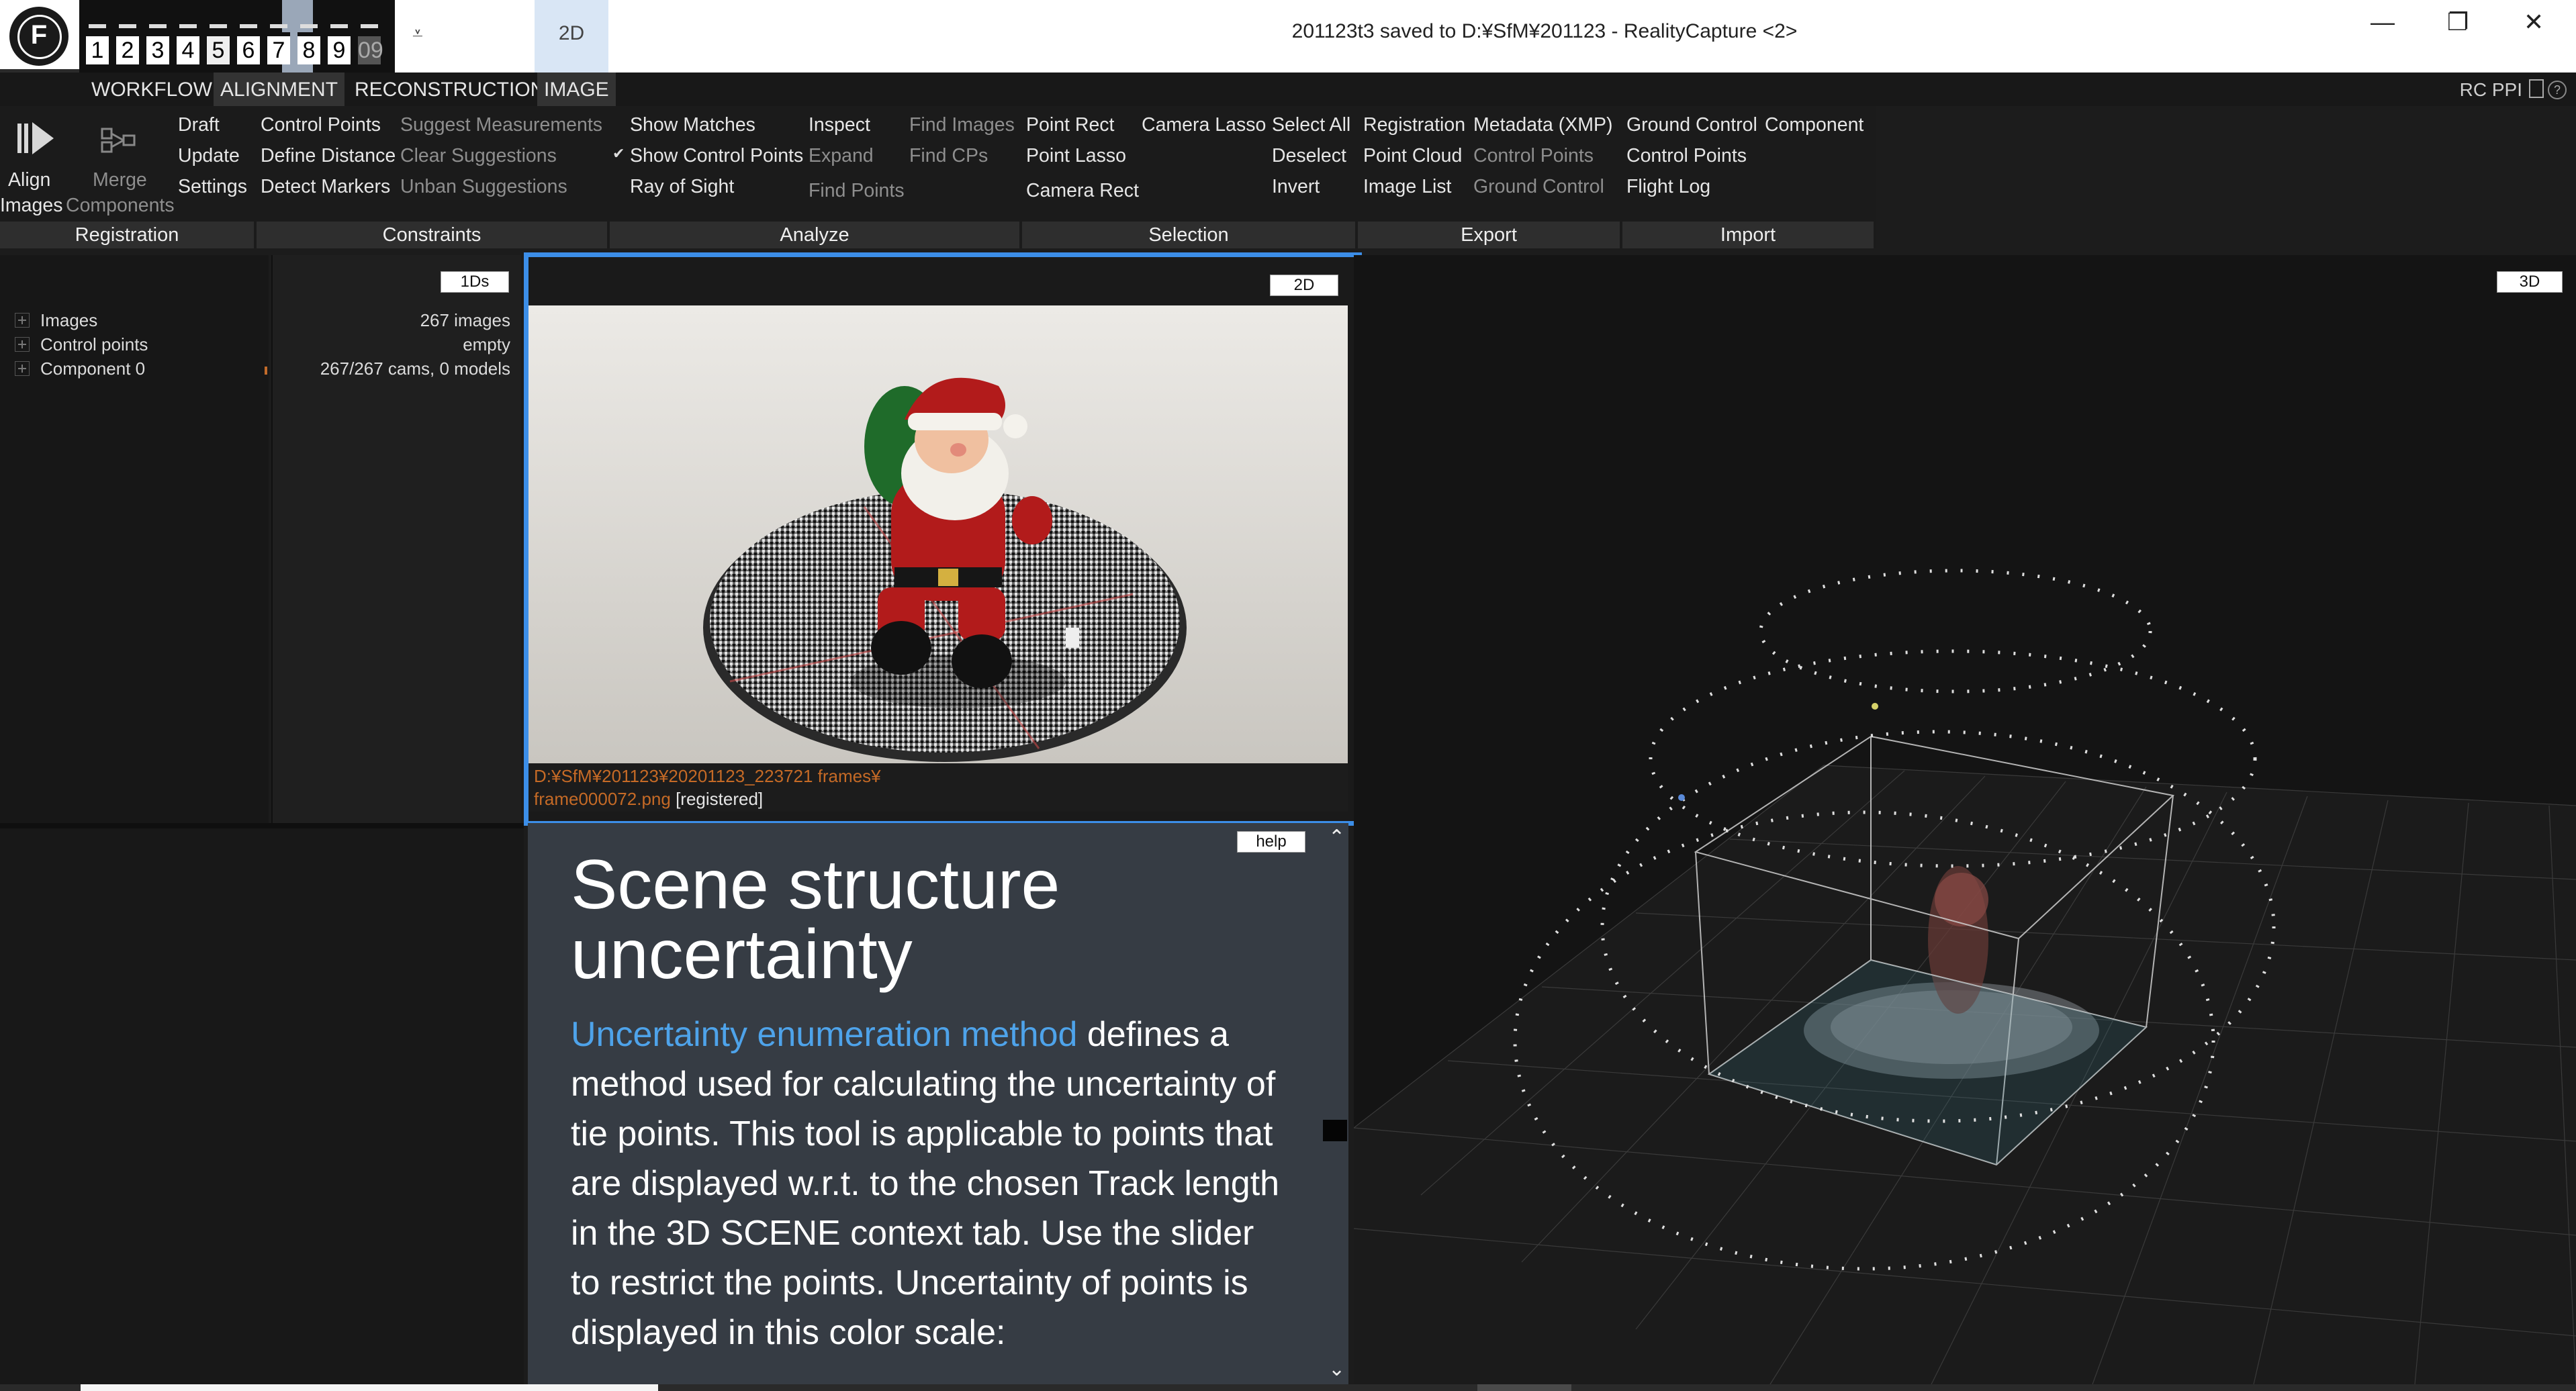  Describe the element at coordinates (369, 1387) in the screenshot. I see `scroll-thumb` at that location.